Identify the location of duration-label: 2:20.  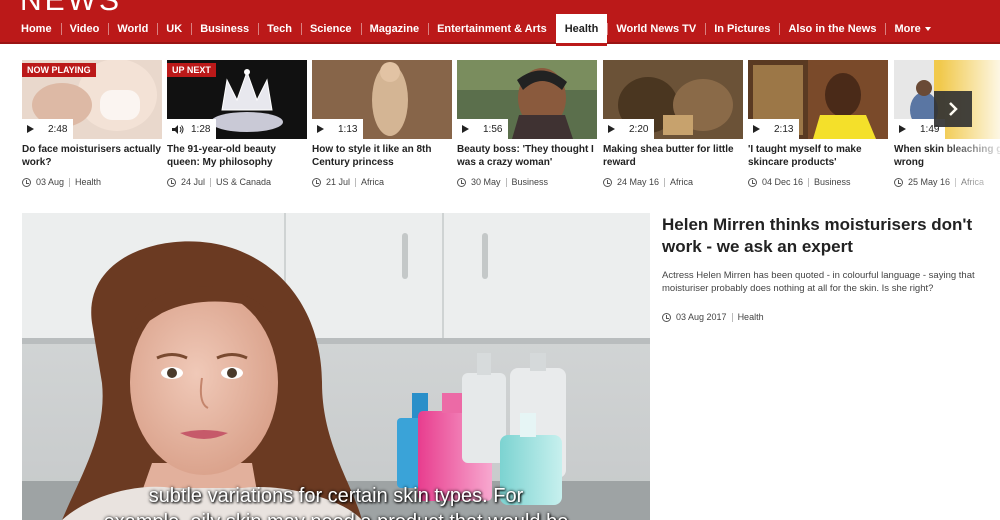
(629, 129).